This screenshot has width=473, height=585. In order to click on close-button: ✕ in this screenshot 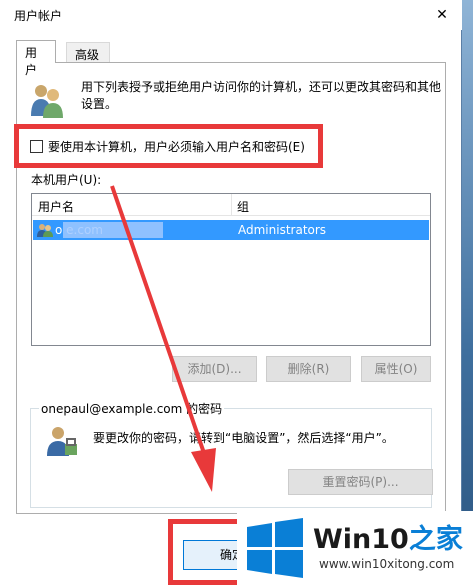, I will do `click(442, 15)`.